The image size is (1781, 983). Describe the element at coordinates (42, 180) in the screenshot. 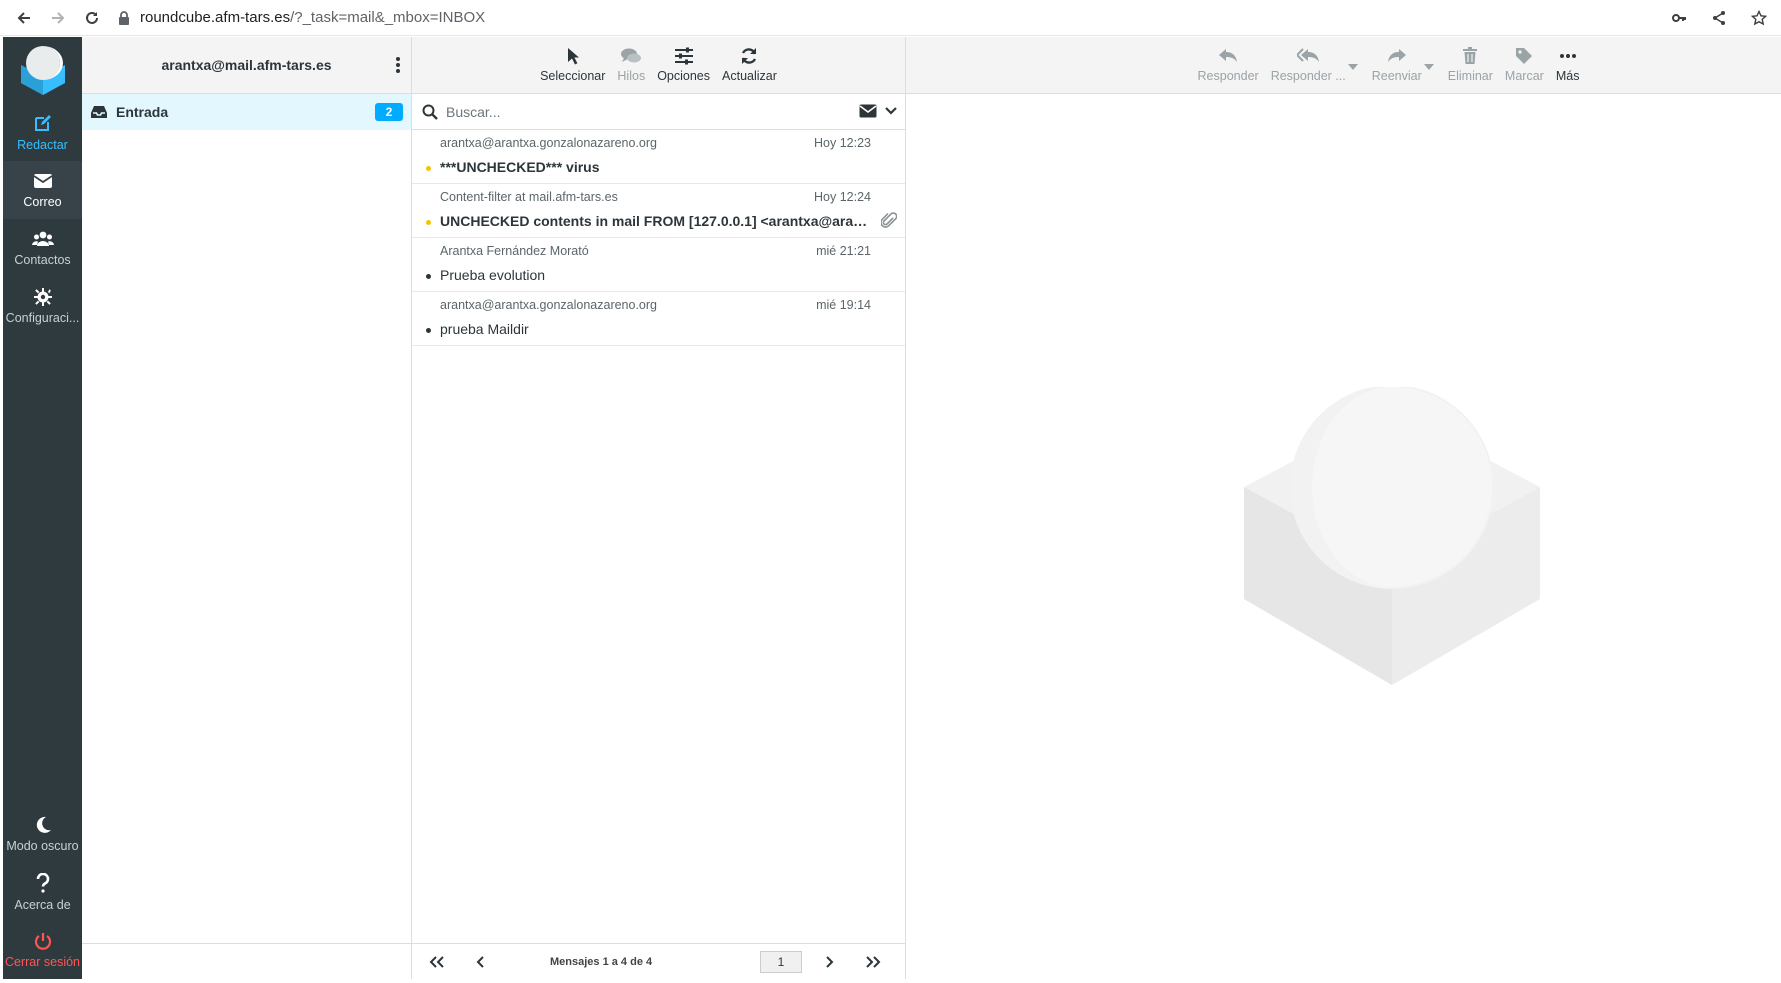

I see `envelope-icon` at that location.